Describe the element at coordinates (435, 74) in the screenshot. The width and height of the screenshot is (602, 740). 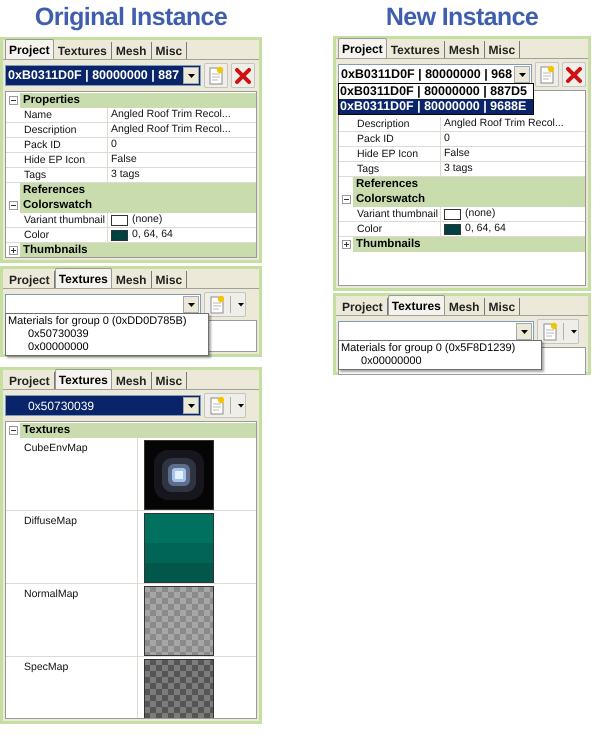
I see `combo-box: 0xB0311D0F | 80000000 | 968` at that location.